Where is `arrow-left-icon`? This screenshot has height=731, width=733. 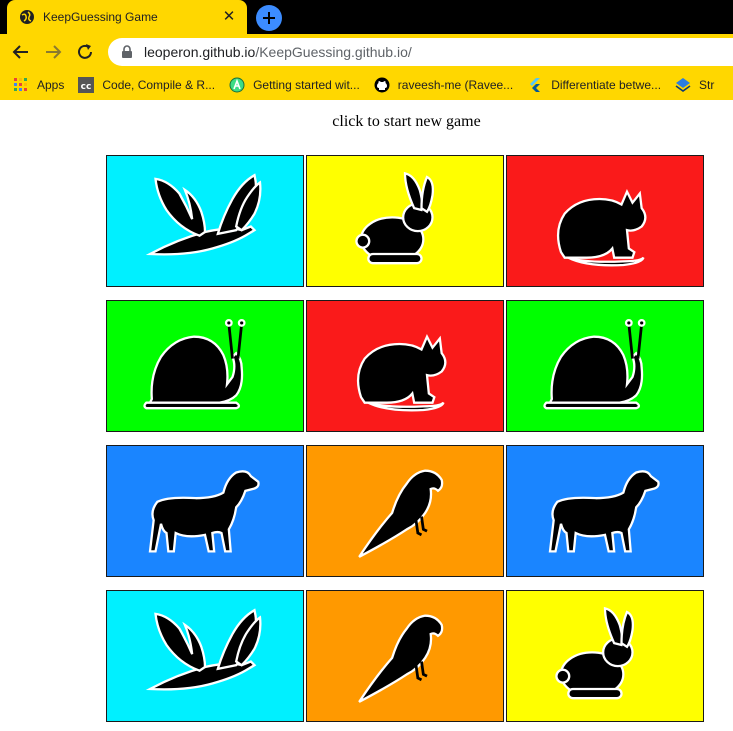 arrow-left-icon is located at coordinates (20, 52).